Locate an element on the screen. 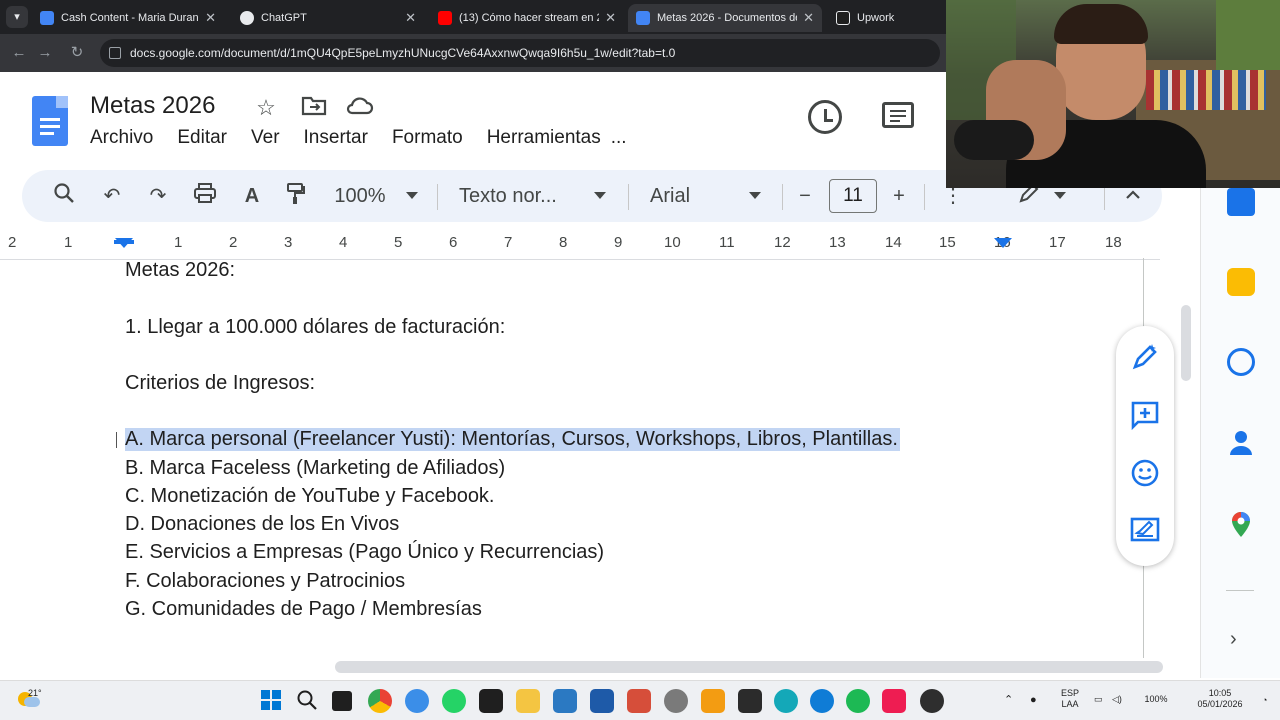  style-caret-icon is located at coordinates (600, 195).